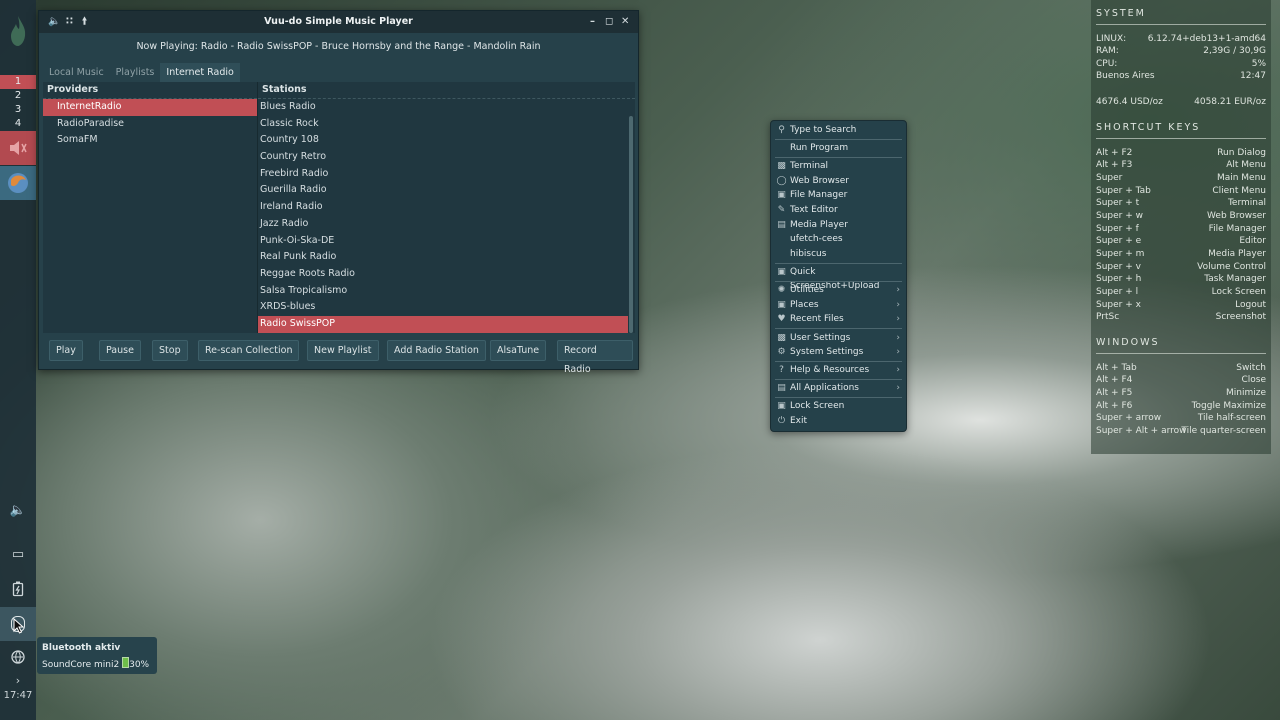 This screenshot has height=720, width=1280. I want to click on menu-item-all-applications: ▤ All Applications ›, so click(838, 388).